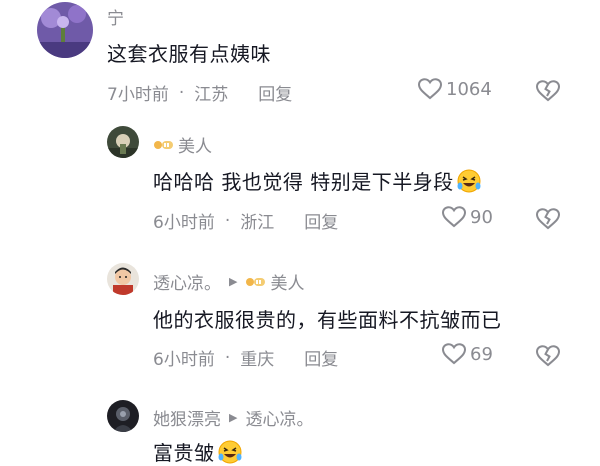 Image resolution: width=600 pixels, height=466 pixels. I want to click on like-count: 90, so click(481, 217).